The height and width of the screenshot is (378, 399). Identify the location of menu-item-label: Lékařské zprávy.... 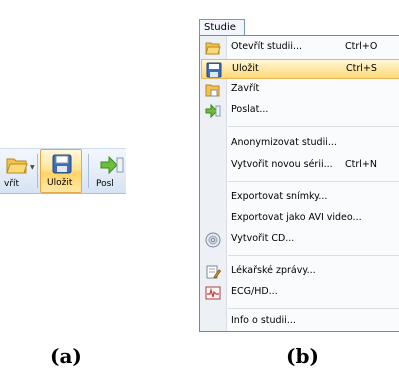
(273, 270).